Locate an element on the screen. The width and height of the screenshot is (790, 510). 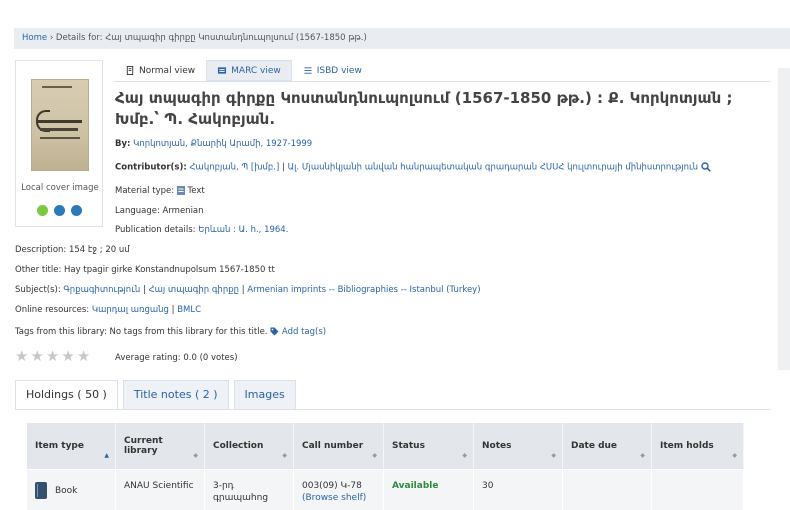
rating-star-5: ★ is located at coordinates (83, 356).